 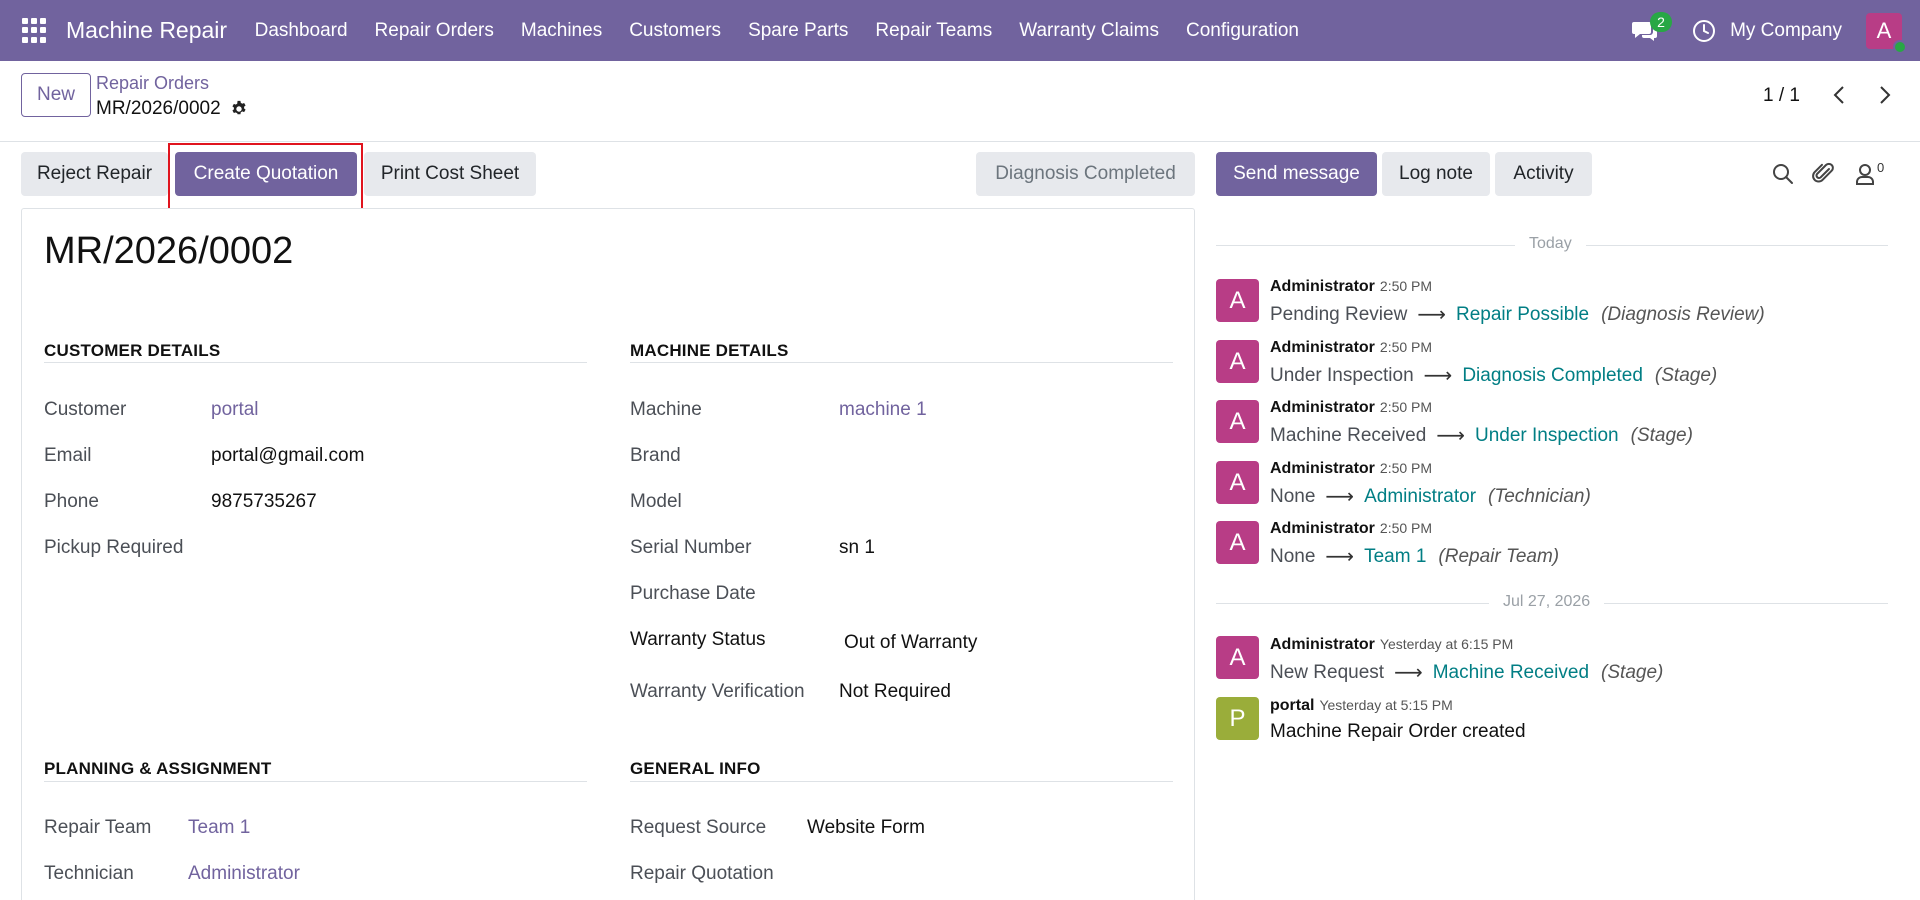 What do you see at coordinates (1539, 496) in the screenshot?
I see `tracked-field-name: (Technician)` at bounding box center [1539, 496].